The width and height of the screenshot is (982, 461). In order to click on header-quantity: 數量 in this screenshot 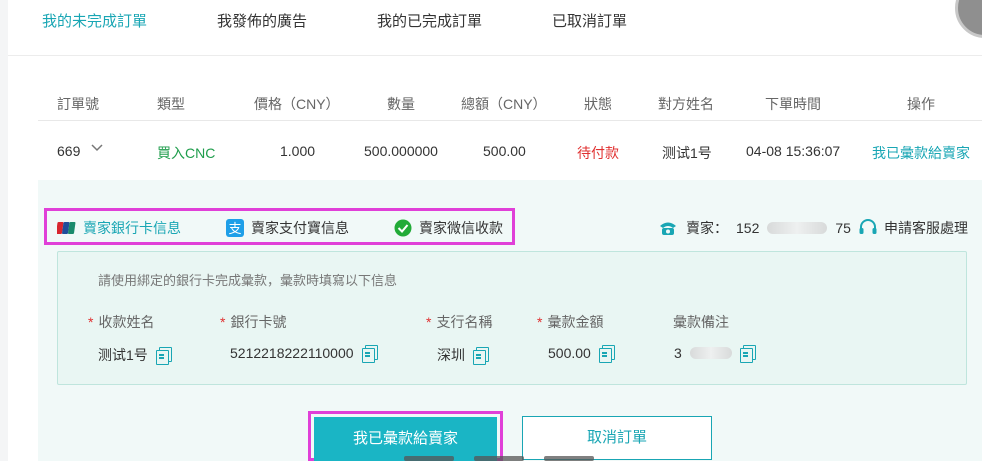, I will do `click(401, 104)`.